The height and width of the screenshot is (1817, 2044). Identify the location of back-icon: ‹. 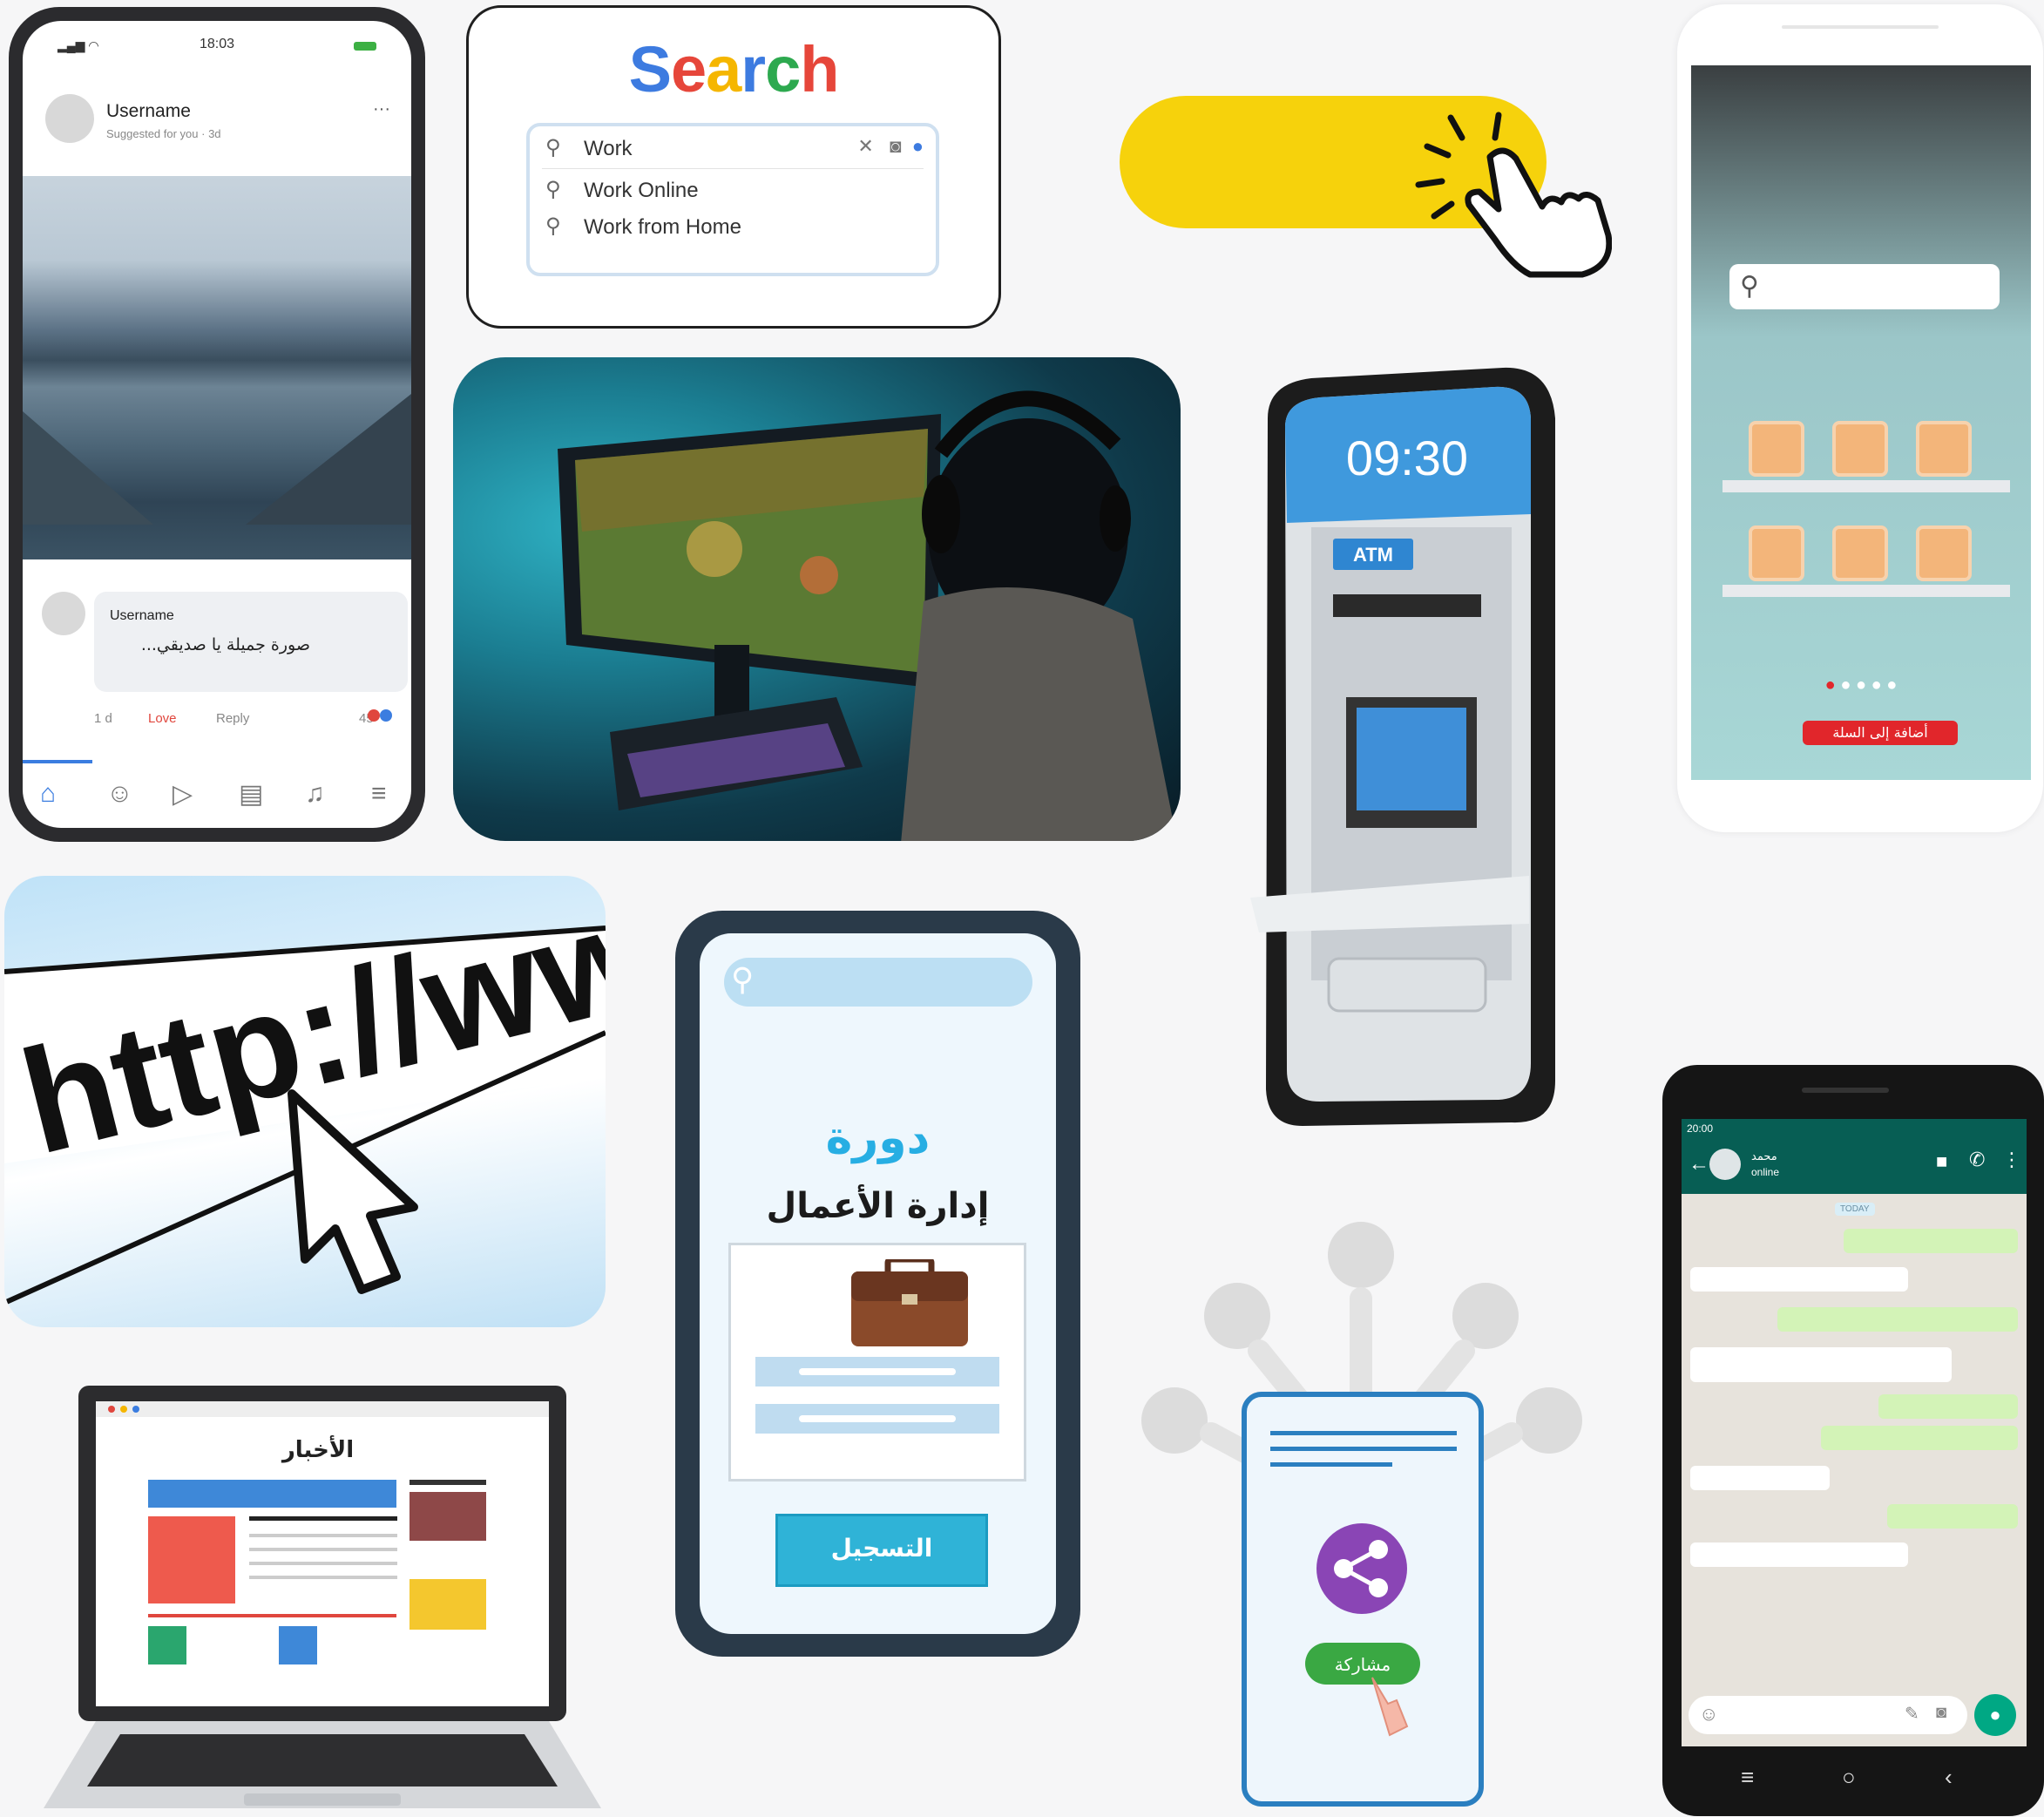
(1949, 1778).